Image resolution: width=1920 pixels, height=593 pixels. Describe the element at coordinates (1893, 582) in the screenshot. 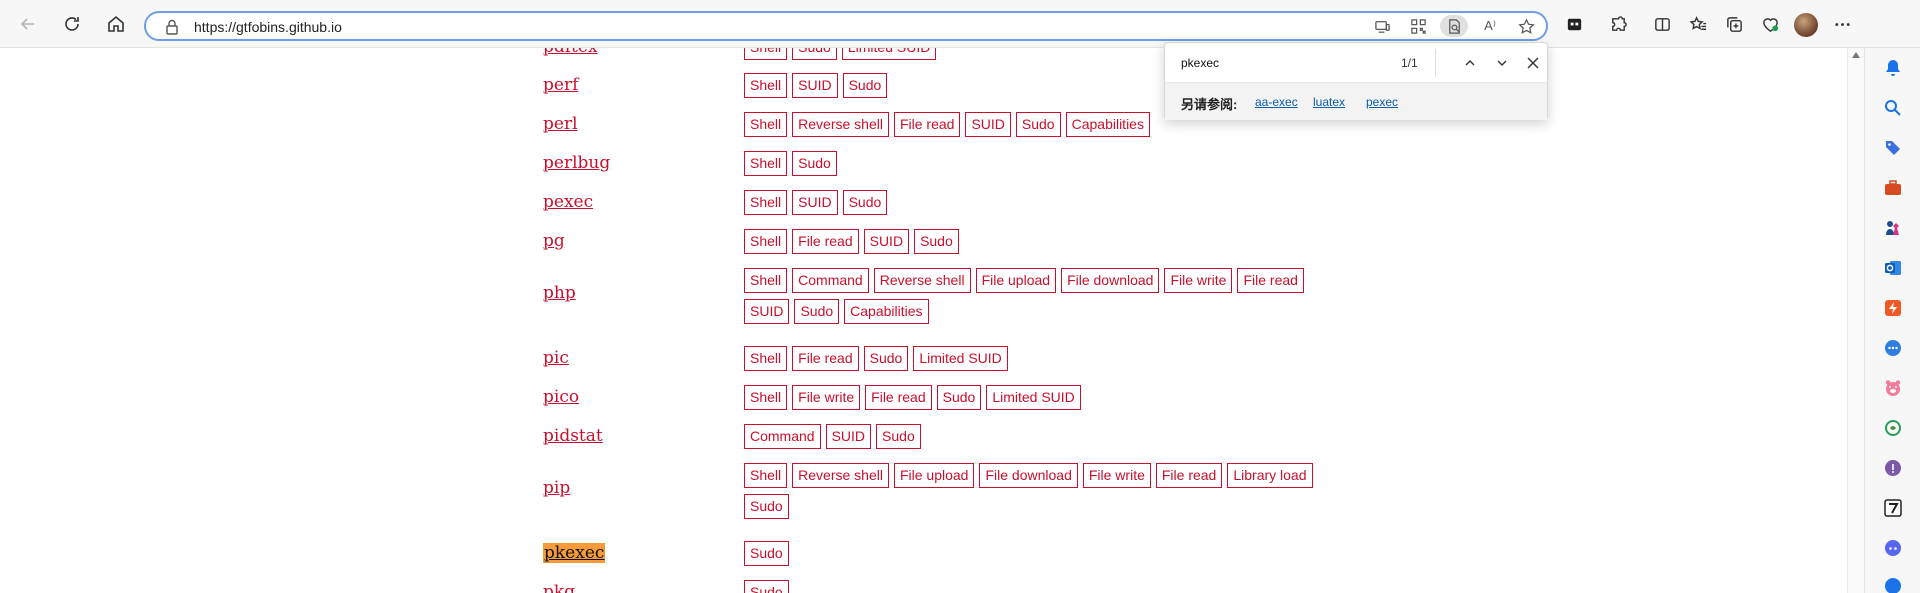

I see `app-blue-icon` at that location.